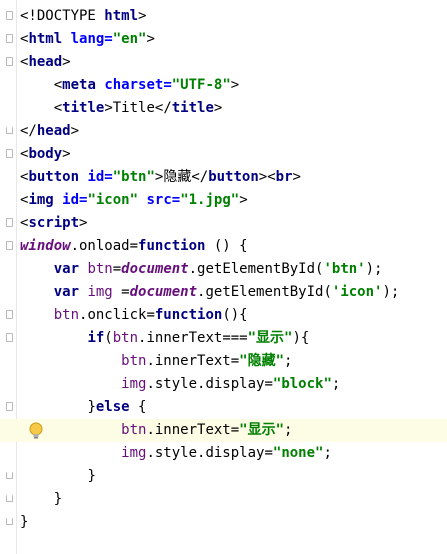 This screenshot has height=554, width=447. I want to click on code-token: .onclick=, so click(117, 315).